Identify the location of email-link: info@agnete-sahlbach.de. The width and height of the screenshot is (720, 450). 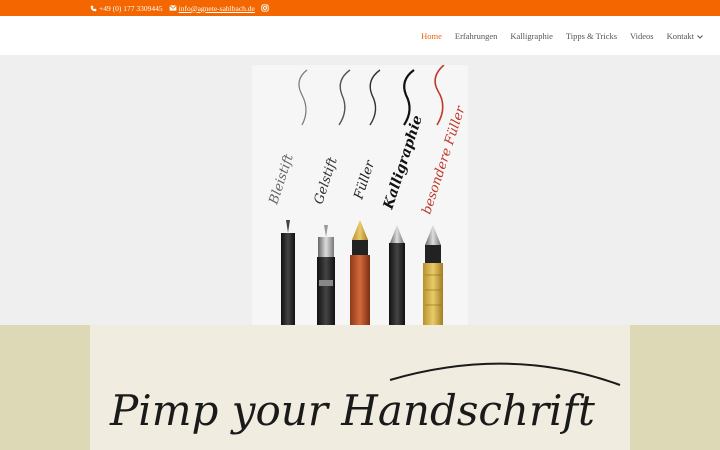
(211, 8).